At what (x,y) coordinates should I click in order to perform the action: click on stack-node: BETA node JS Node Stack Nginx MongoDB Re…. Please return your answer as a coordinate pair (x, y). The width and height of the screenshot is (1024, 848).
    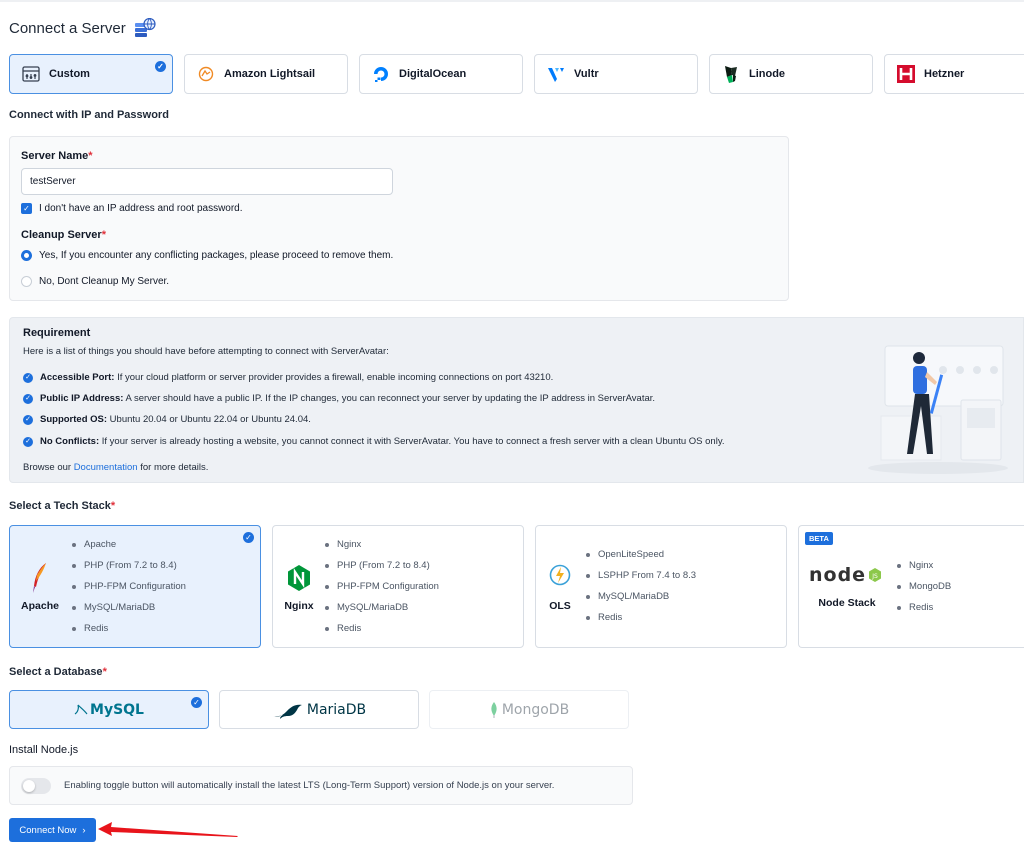
    Looking at the image, I should click on (911, 586).